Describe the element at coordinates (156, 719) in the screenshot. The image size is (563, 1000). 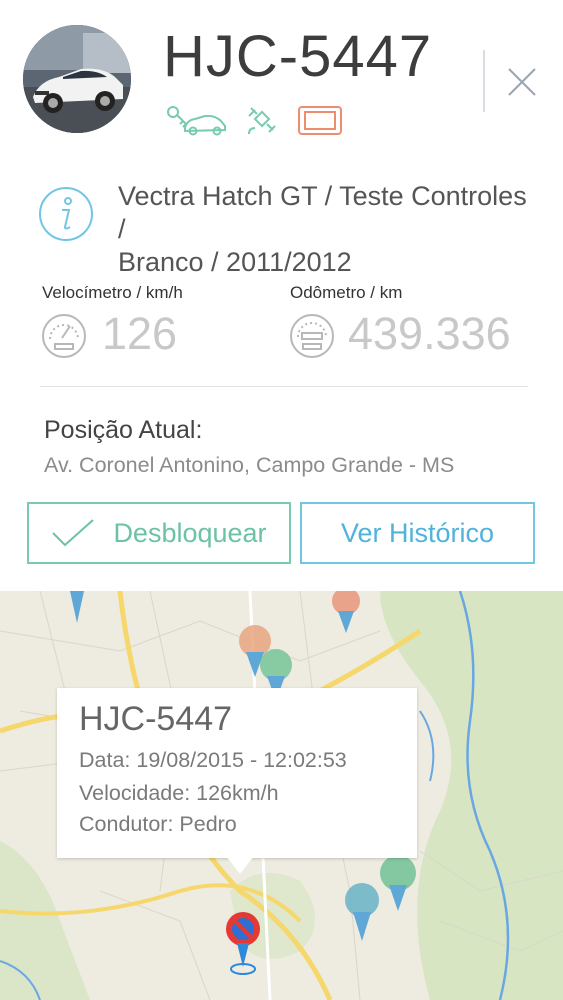
I see `popup-plate: HJC-5447` at that location.